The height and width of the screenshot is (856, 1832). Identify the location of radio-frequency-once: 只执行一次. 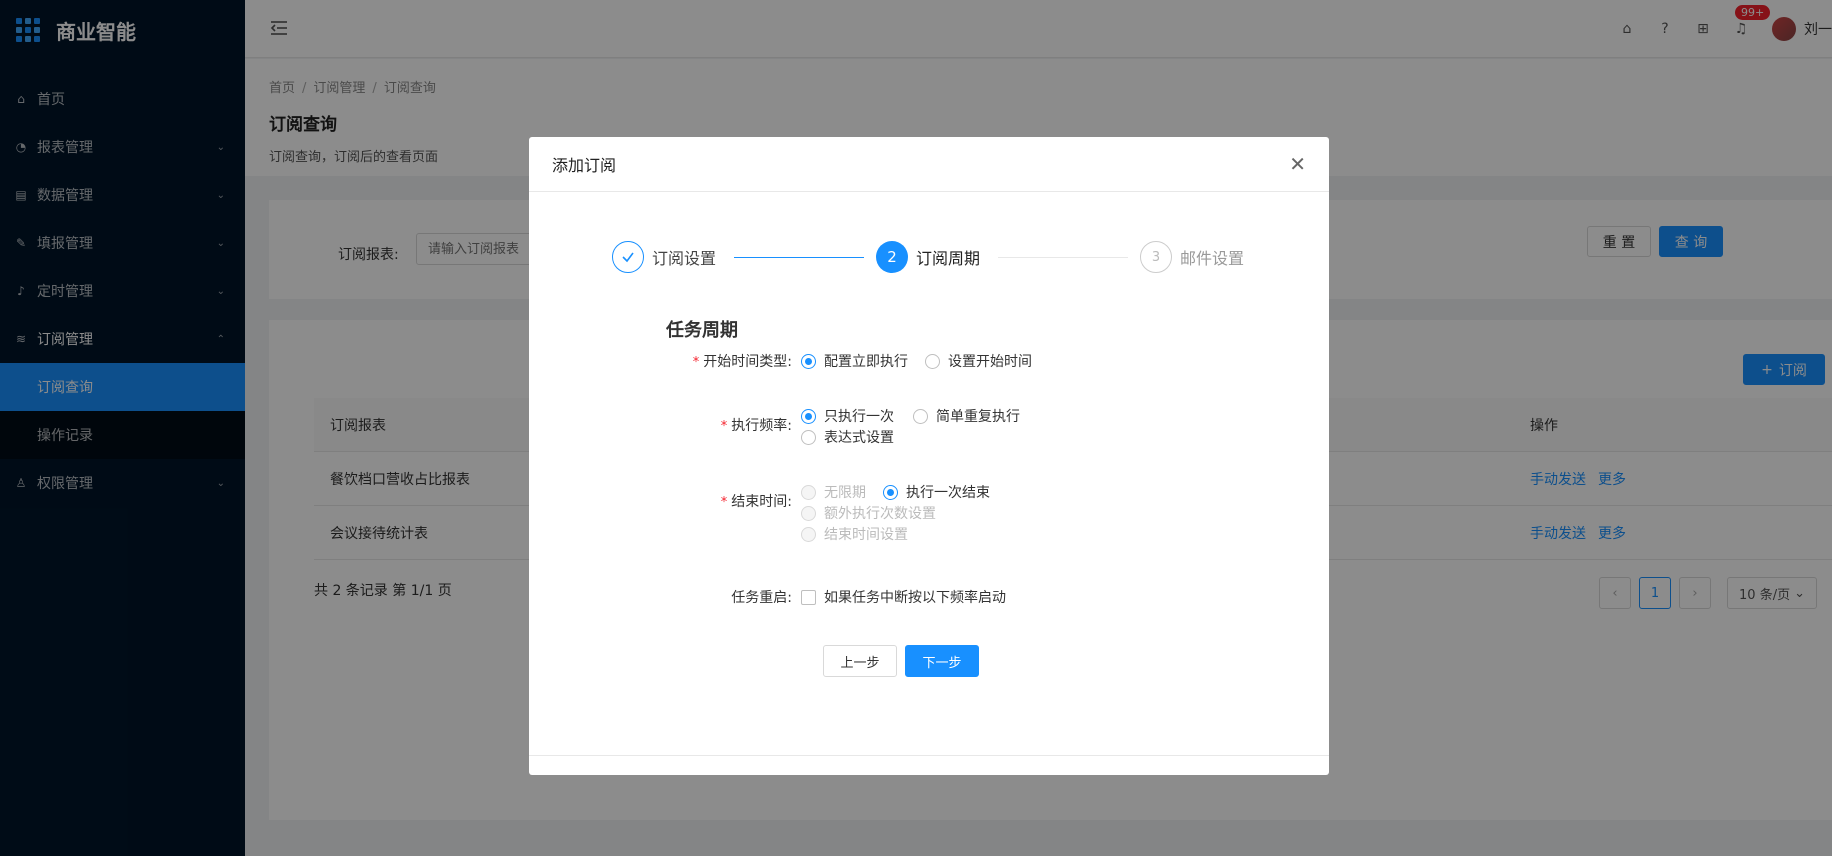
(847, 416).